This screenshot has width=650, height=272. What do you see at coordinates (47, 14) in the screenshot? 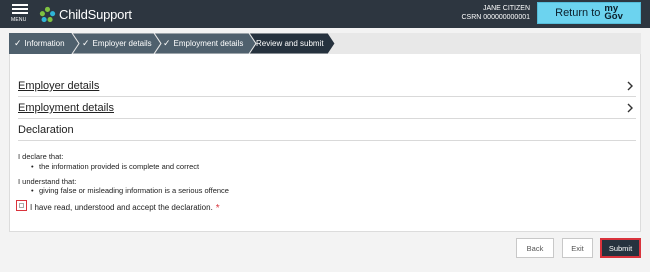
I see `childsupport-logo-icon` at bounding box center [47, 14].